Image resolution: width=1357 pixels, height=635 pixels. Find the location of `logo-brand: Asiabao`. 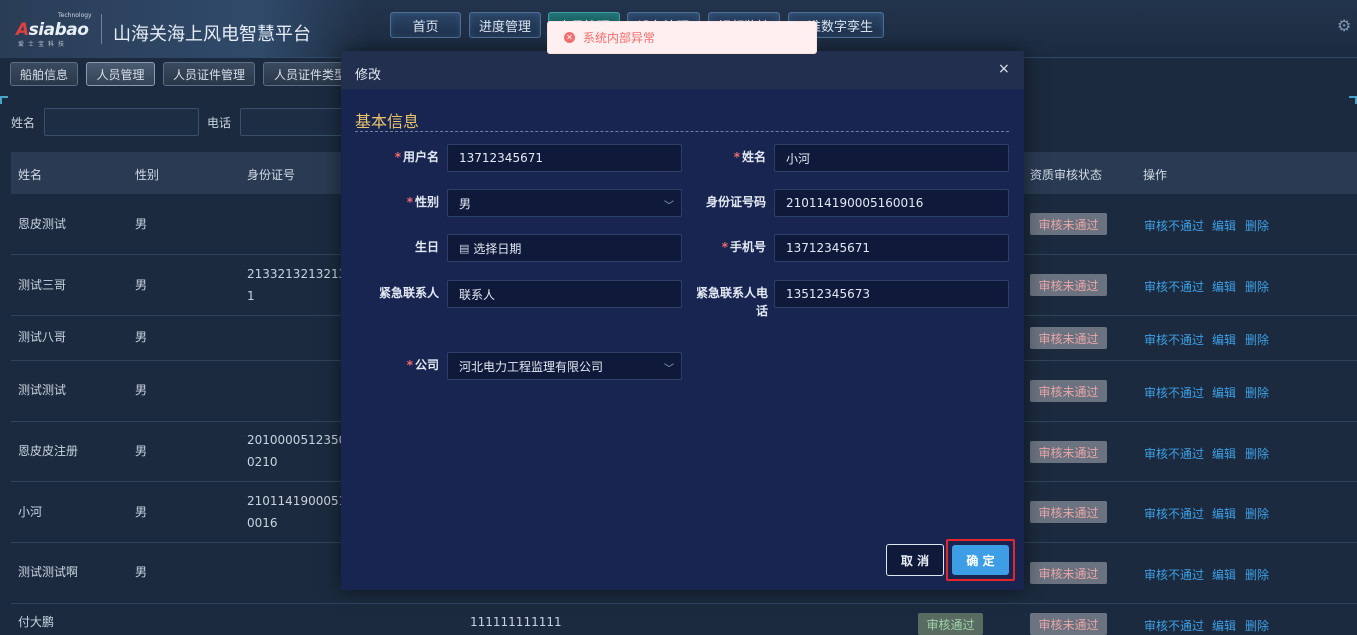

logo-brand: Asiabao is located at coordinates (52, 30).